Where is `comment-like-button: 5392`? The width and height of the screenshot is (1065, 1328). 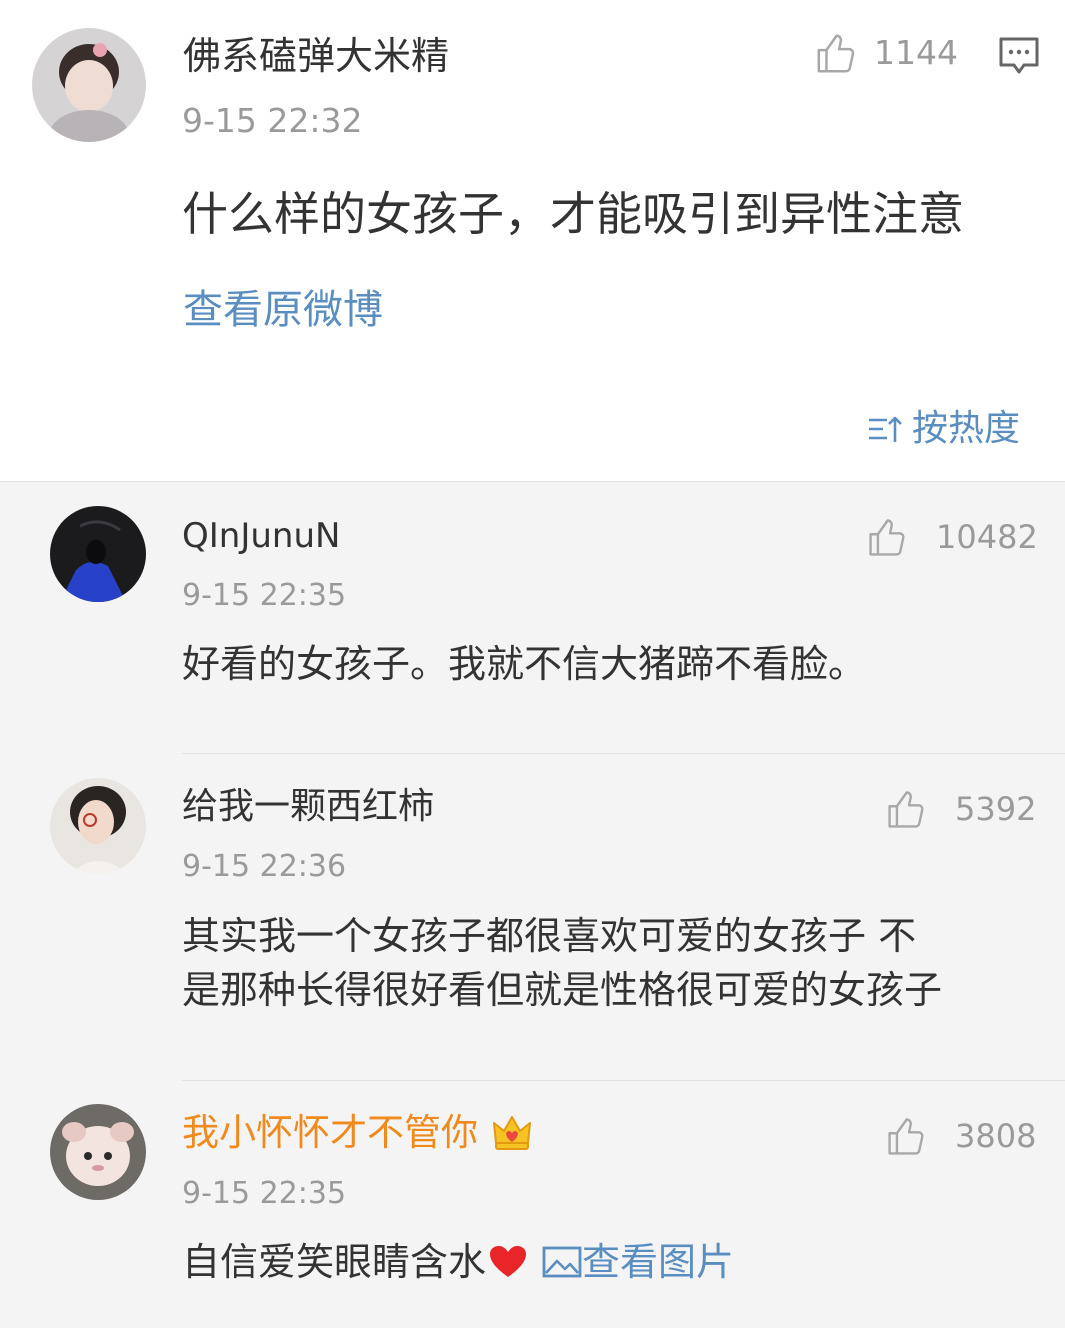
comment-like-button: 5392 is located at coordinates (960, 809).